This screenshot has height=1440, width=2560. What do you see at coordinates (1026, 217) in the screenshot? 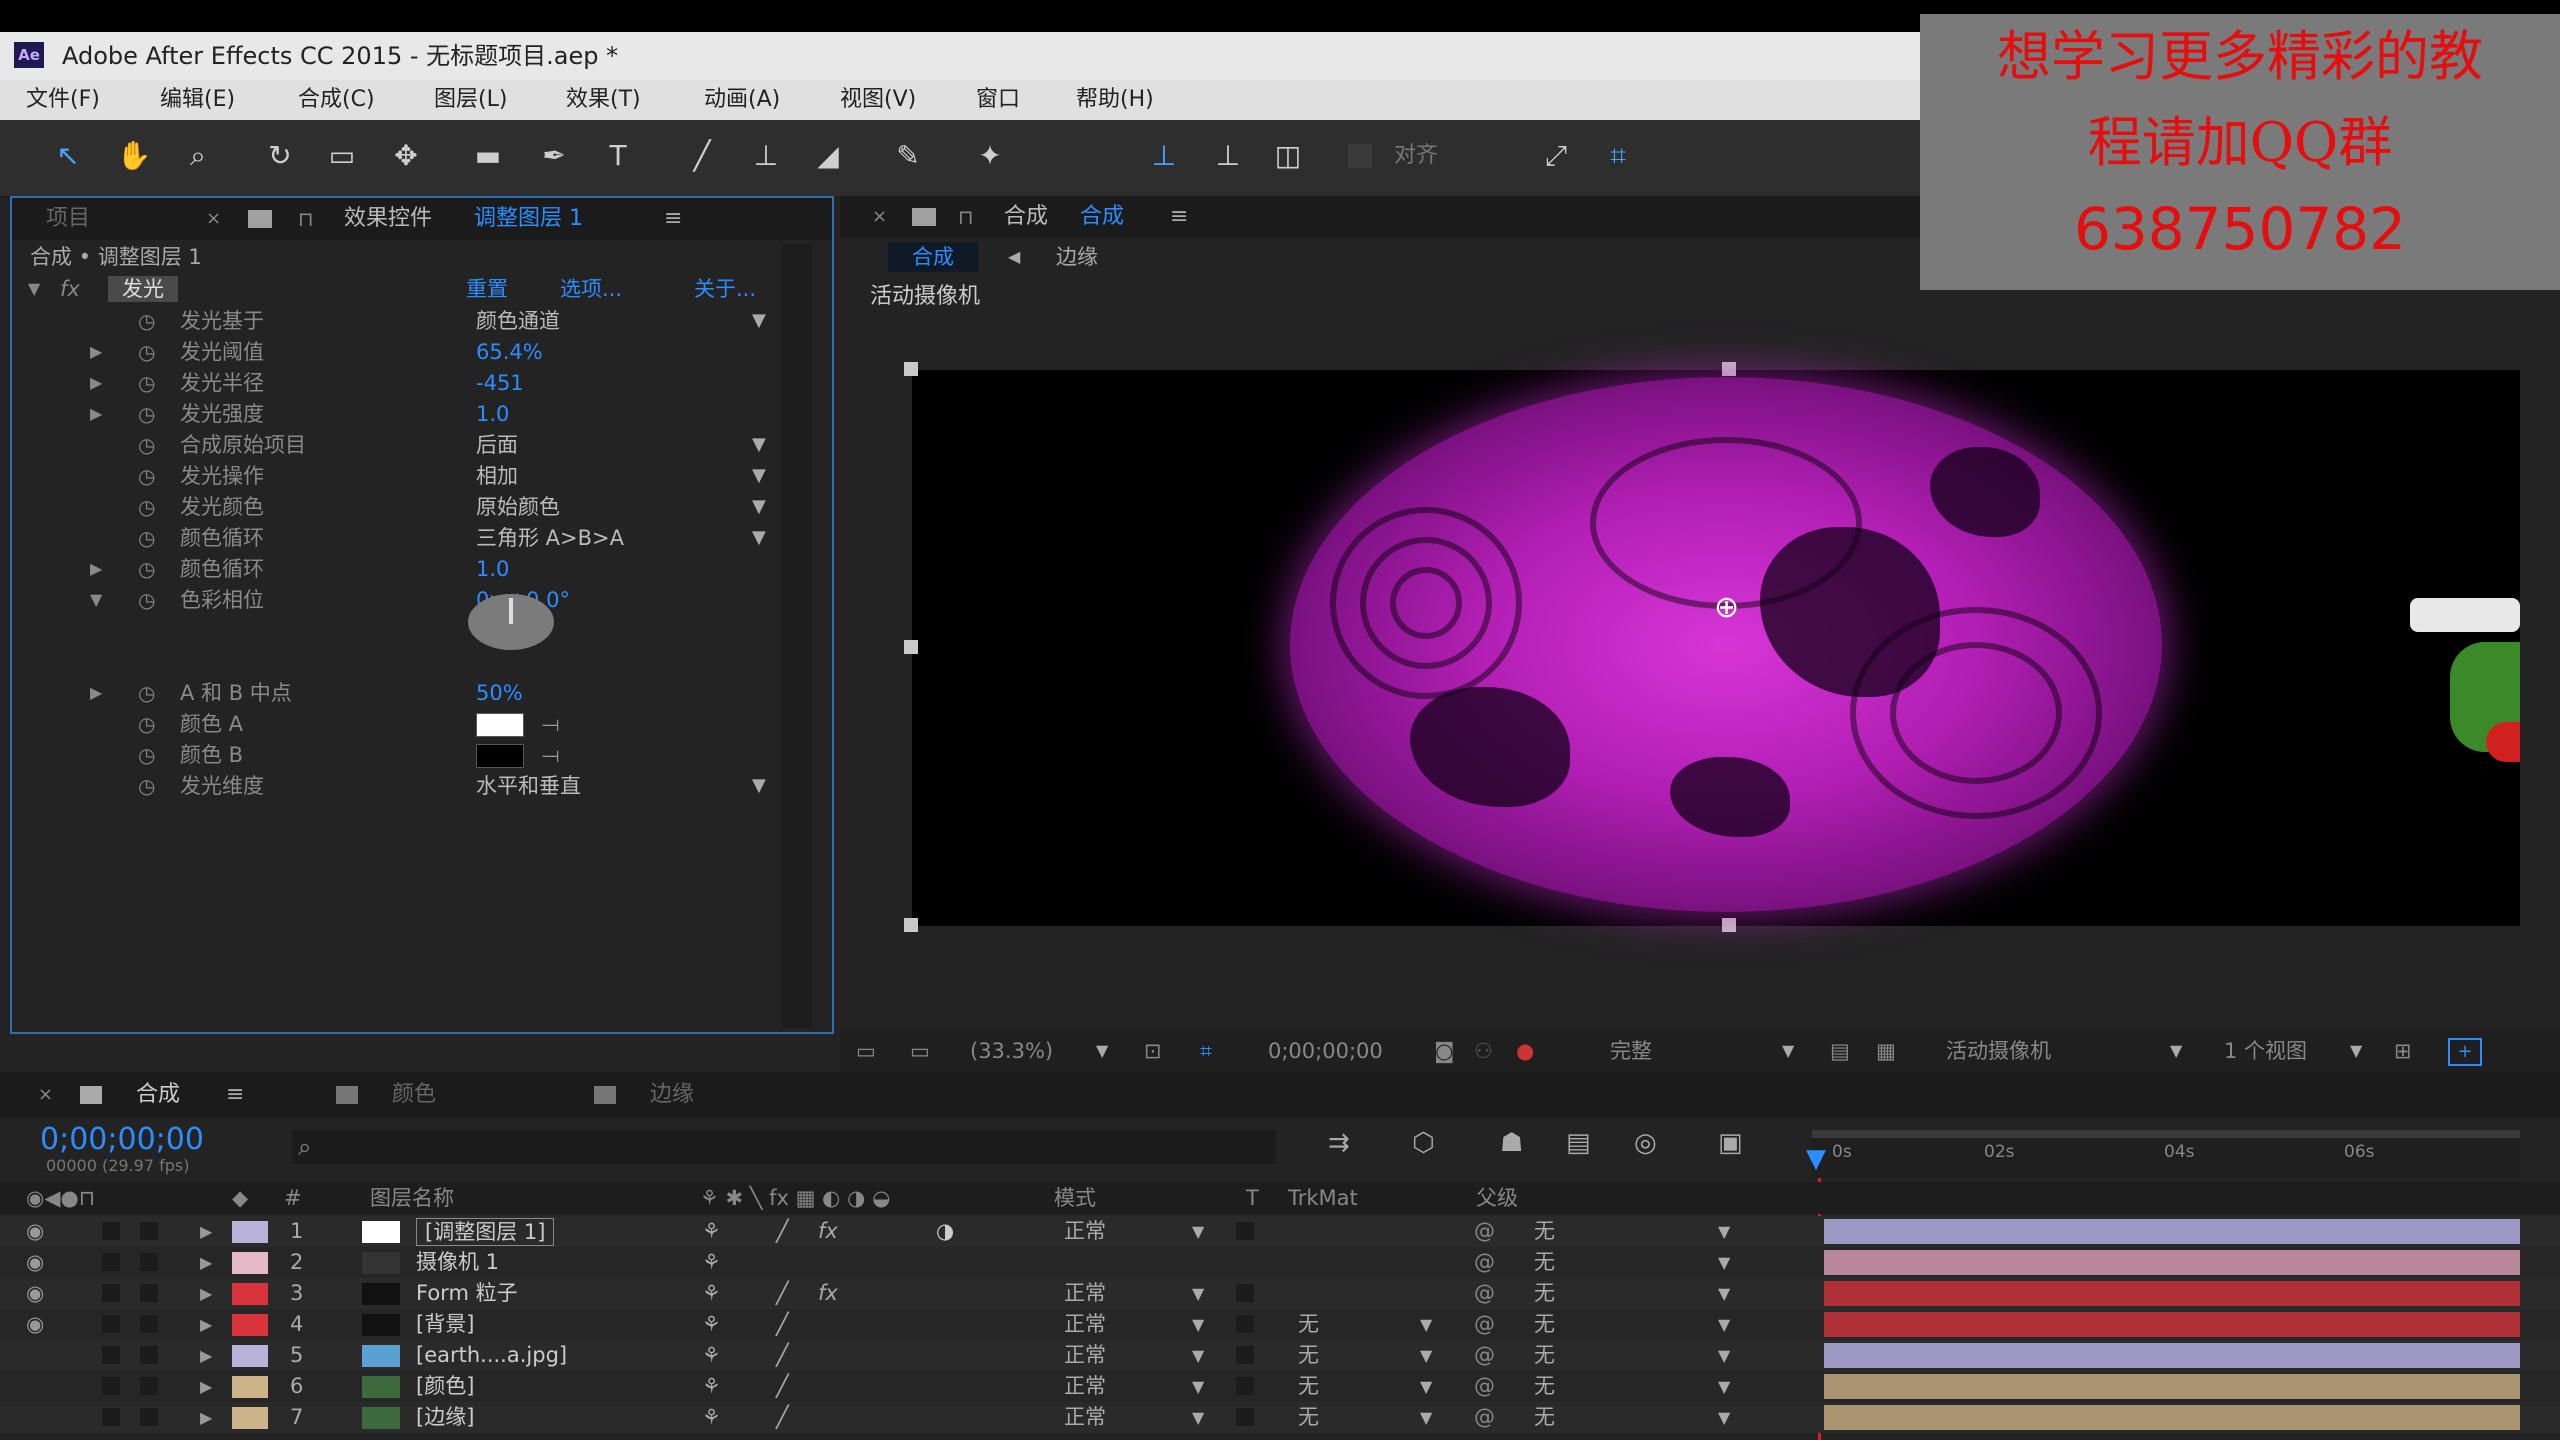
I see `tab-composition: 合成` at bounding box center [1026, 217].